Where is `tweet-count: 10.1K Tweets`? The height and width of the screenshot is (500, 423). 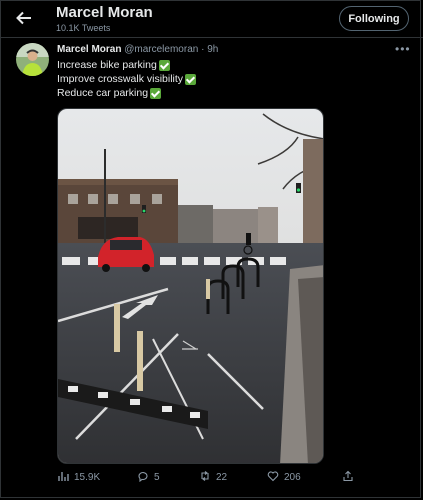
tweet-count: 10.1K Tweets is located at coordinates (83, 28).